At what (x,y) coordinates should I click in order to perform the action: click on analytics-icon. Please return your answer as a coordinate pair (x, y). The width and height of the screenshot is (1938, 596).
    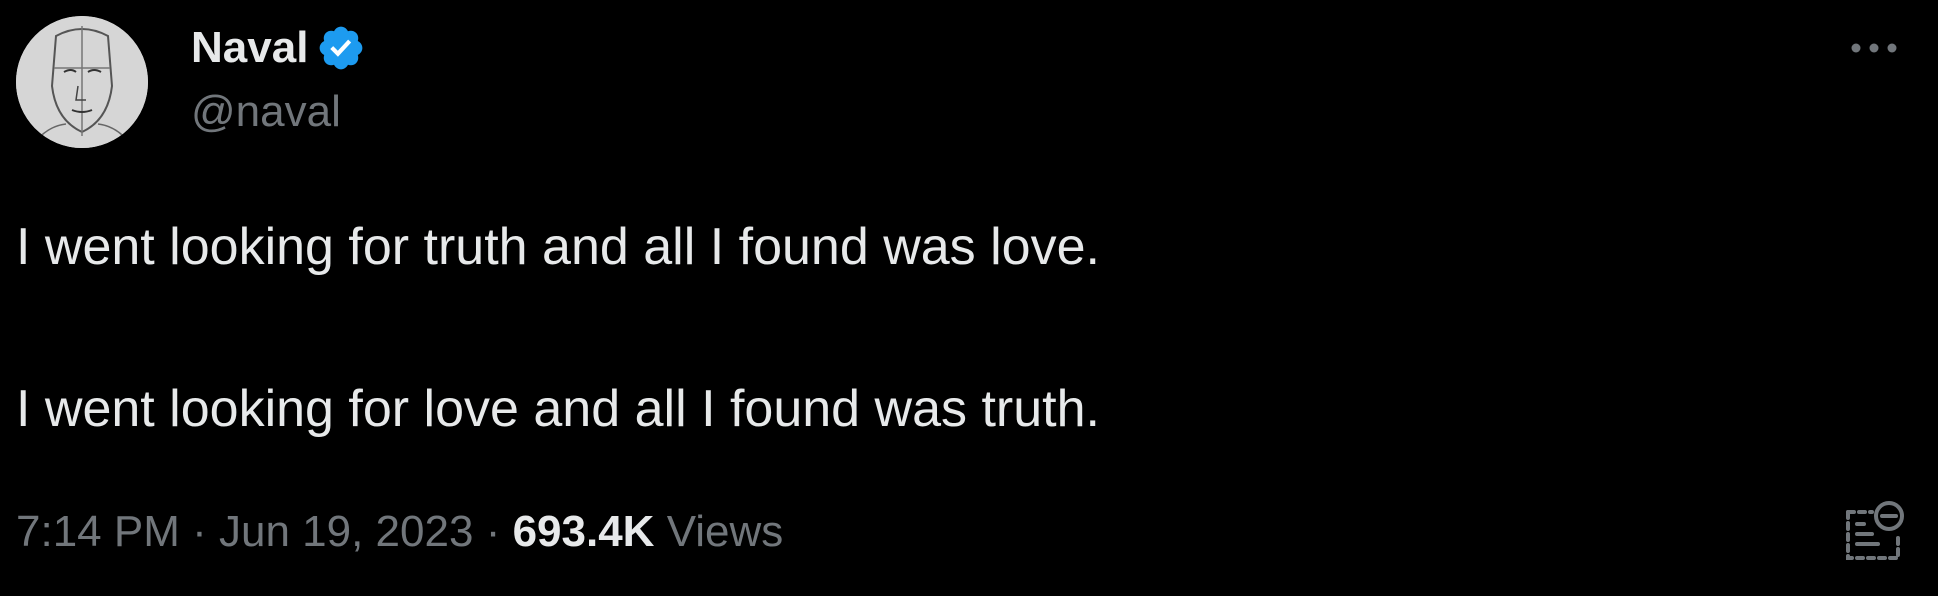
    Looking at the image, I should click on (1875, 530).